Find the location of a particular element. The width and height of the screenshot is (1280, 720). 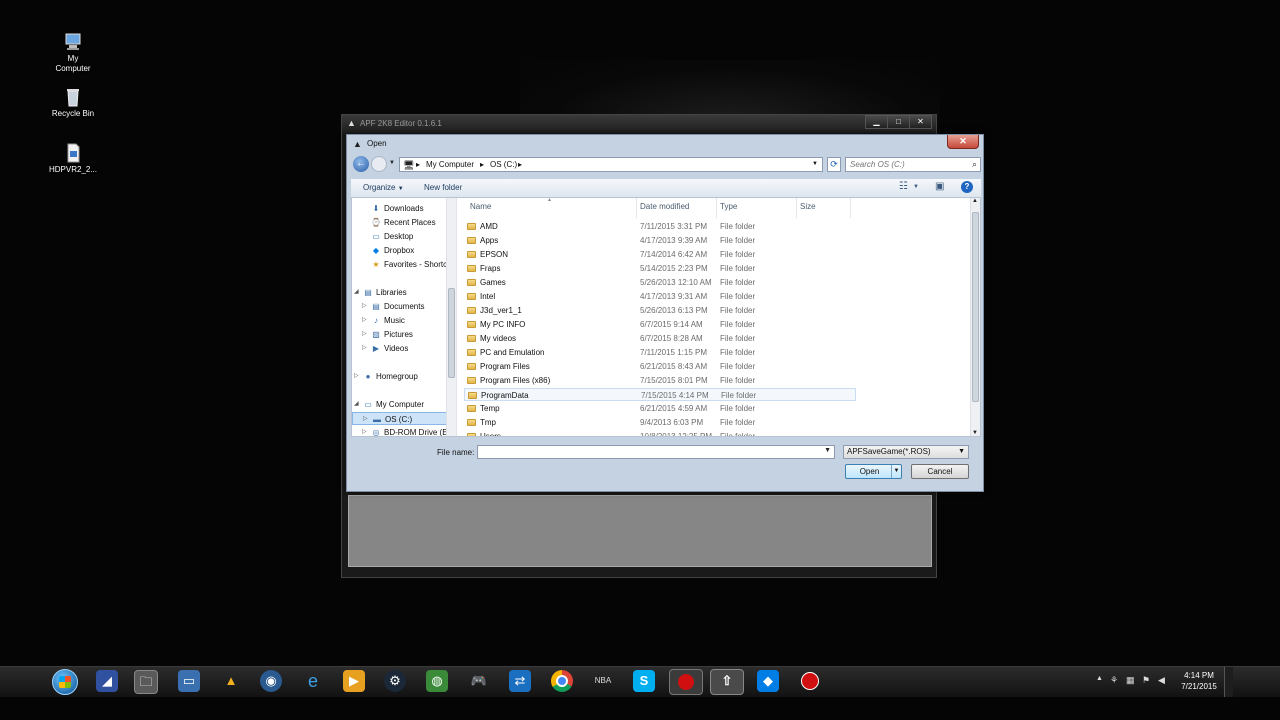

breadcrumb-my-computer: My Computer is located at coordinates (450, 164).